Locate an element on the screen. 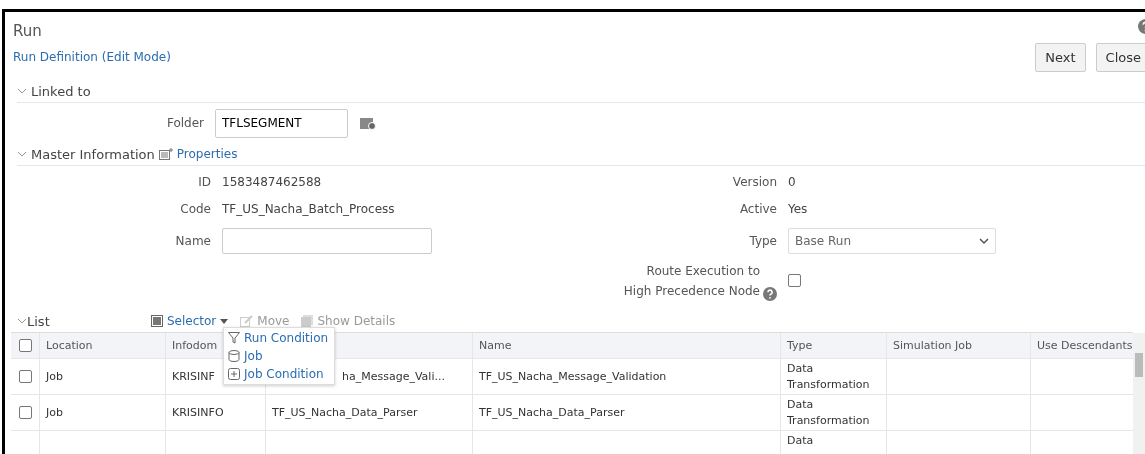 The height and width of the screenshot is (454, 1145). table-plus-icon is located at coordinates (234, 374).